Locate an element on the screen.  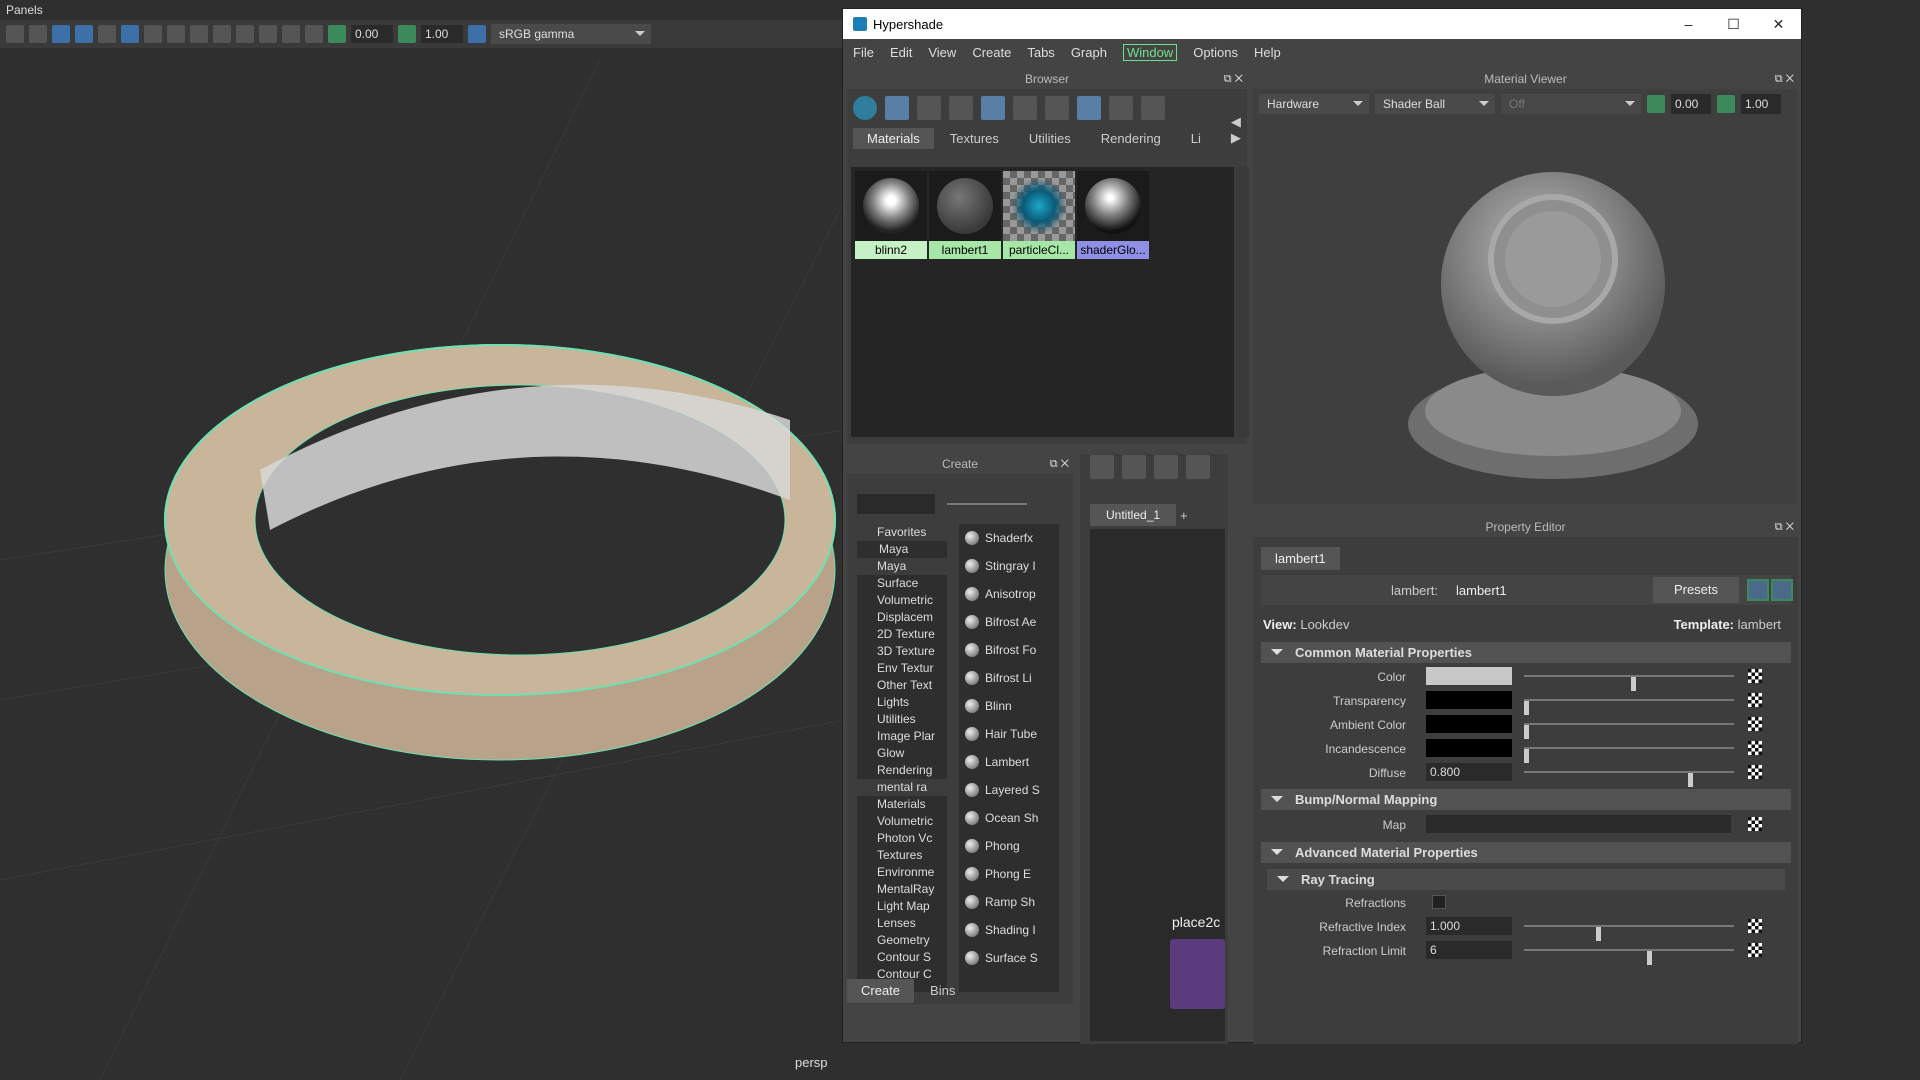
tree-item: mental ra is located at coordinates (902, 787).